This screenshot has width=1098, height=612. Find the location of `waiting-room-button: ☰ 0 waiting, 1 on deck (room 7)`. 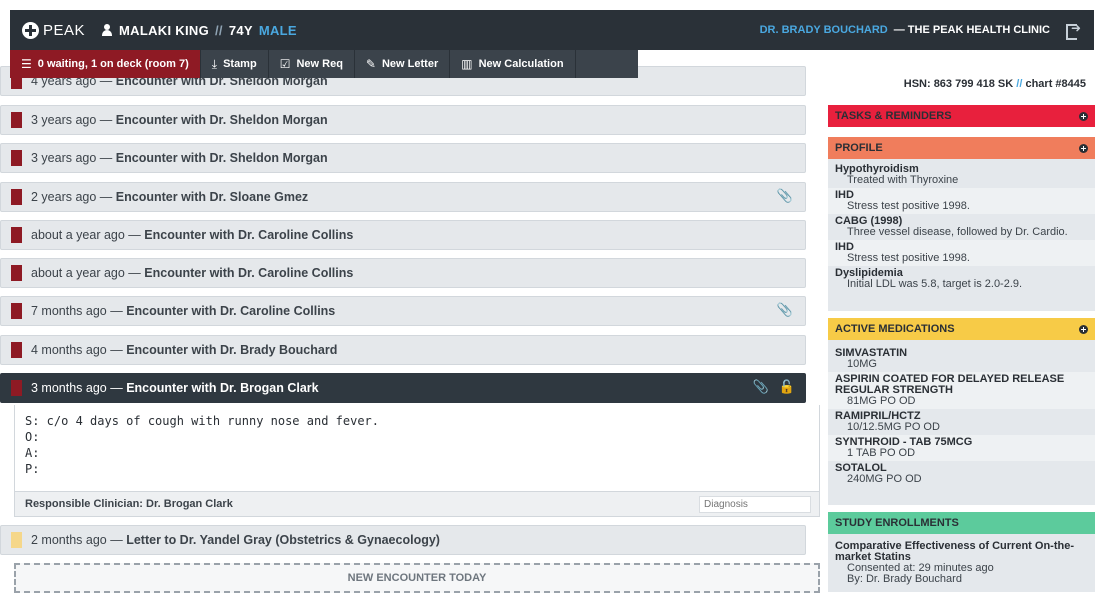

waiting-room-button: ☰ 0 waiting, 1 on deck (room 7) is located at coordinates (105, 64).